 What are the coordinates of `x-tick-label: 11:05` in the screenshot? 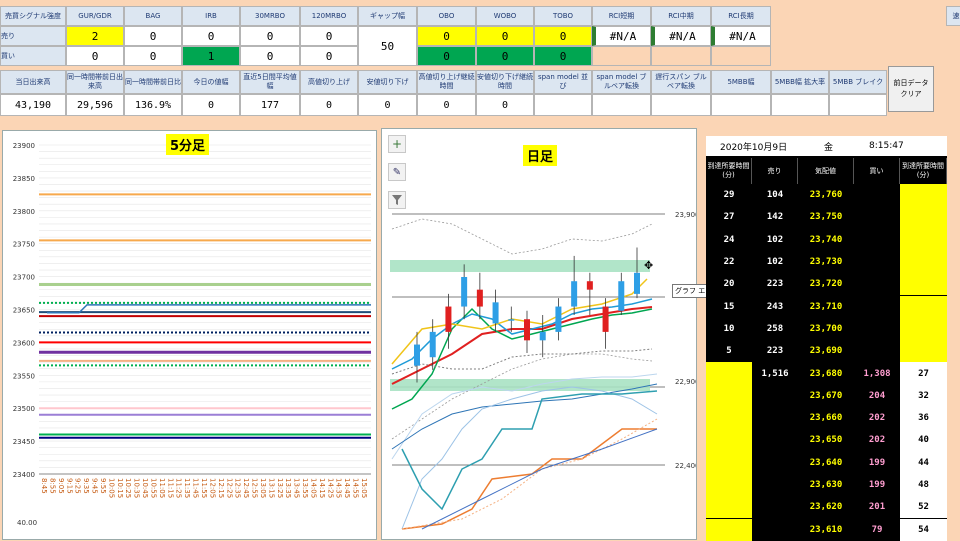 It's located at (162, 488).